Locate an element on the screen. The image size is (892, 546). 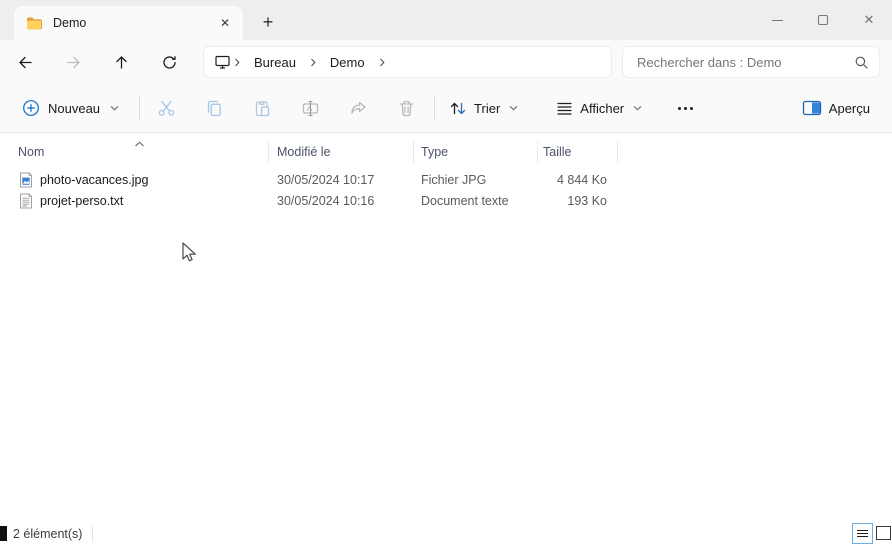
preview-icon is located at coordinates (811, 108).